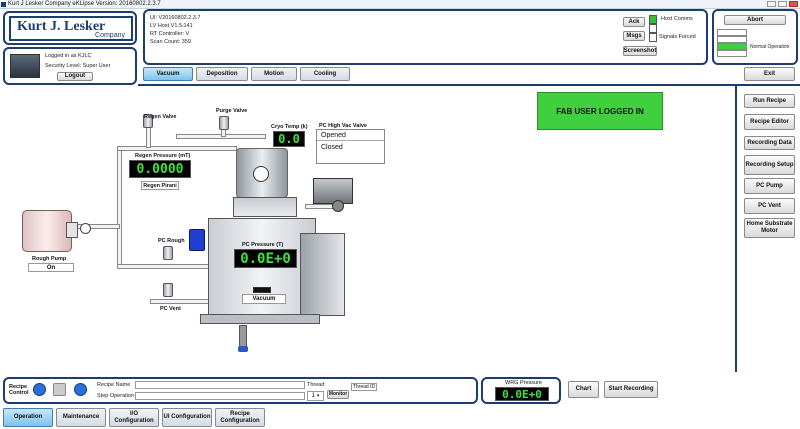 The image size is (800, 429). Describe the element at coordinates (350, 146) in the screenshot. I see `pc-hivac-status-box: Opened Closed` at that location.